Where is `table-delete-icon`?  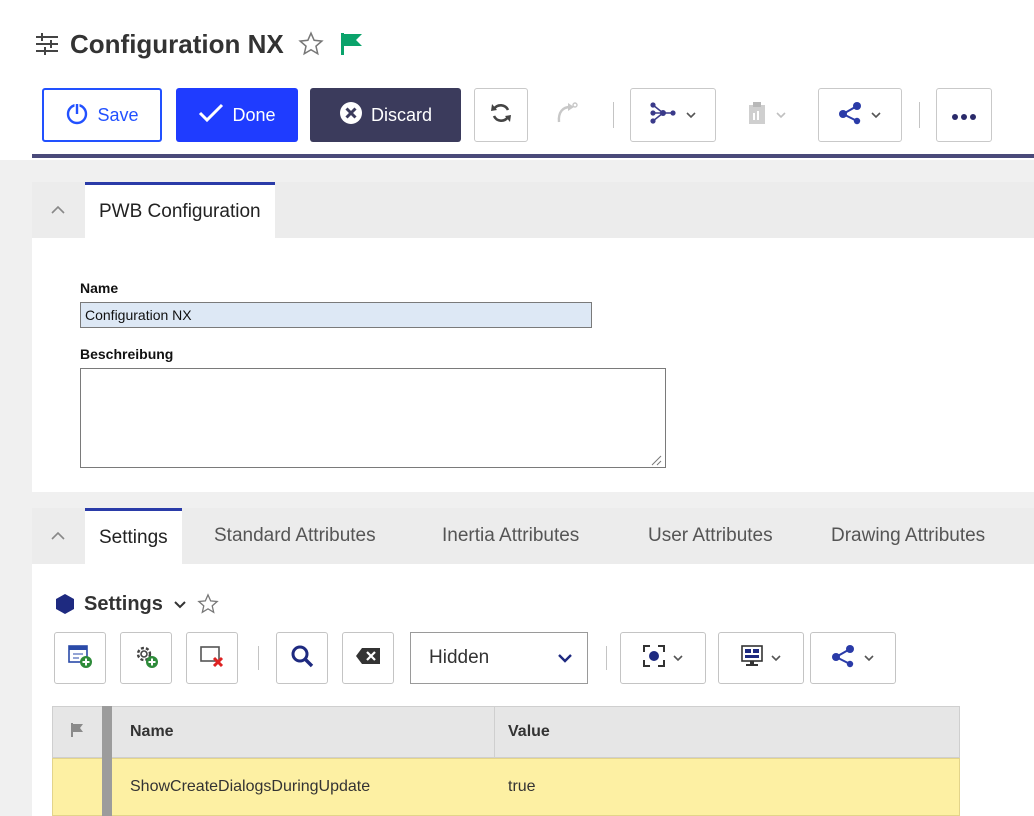
table-delete-icon is located at coordinates (212, 658).